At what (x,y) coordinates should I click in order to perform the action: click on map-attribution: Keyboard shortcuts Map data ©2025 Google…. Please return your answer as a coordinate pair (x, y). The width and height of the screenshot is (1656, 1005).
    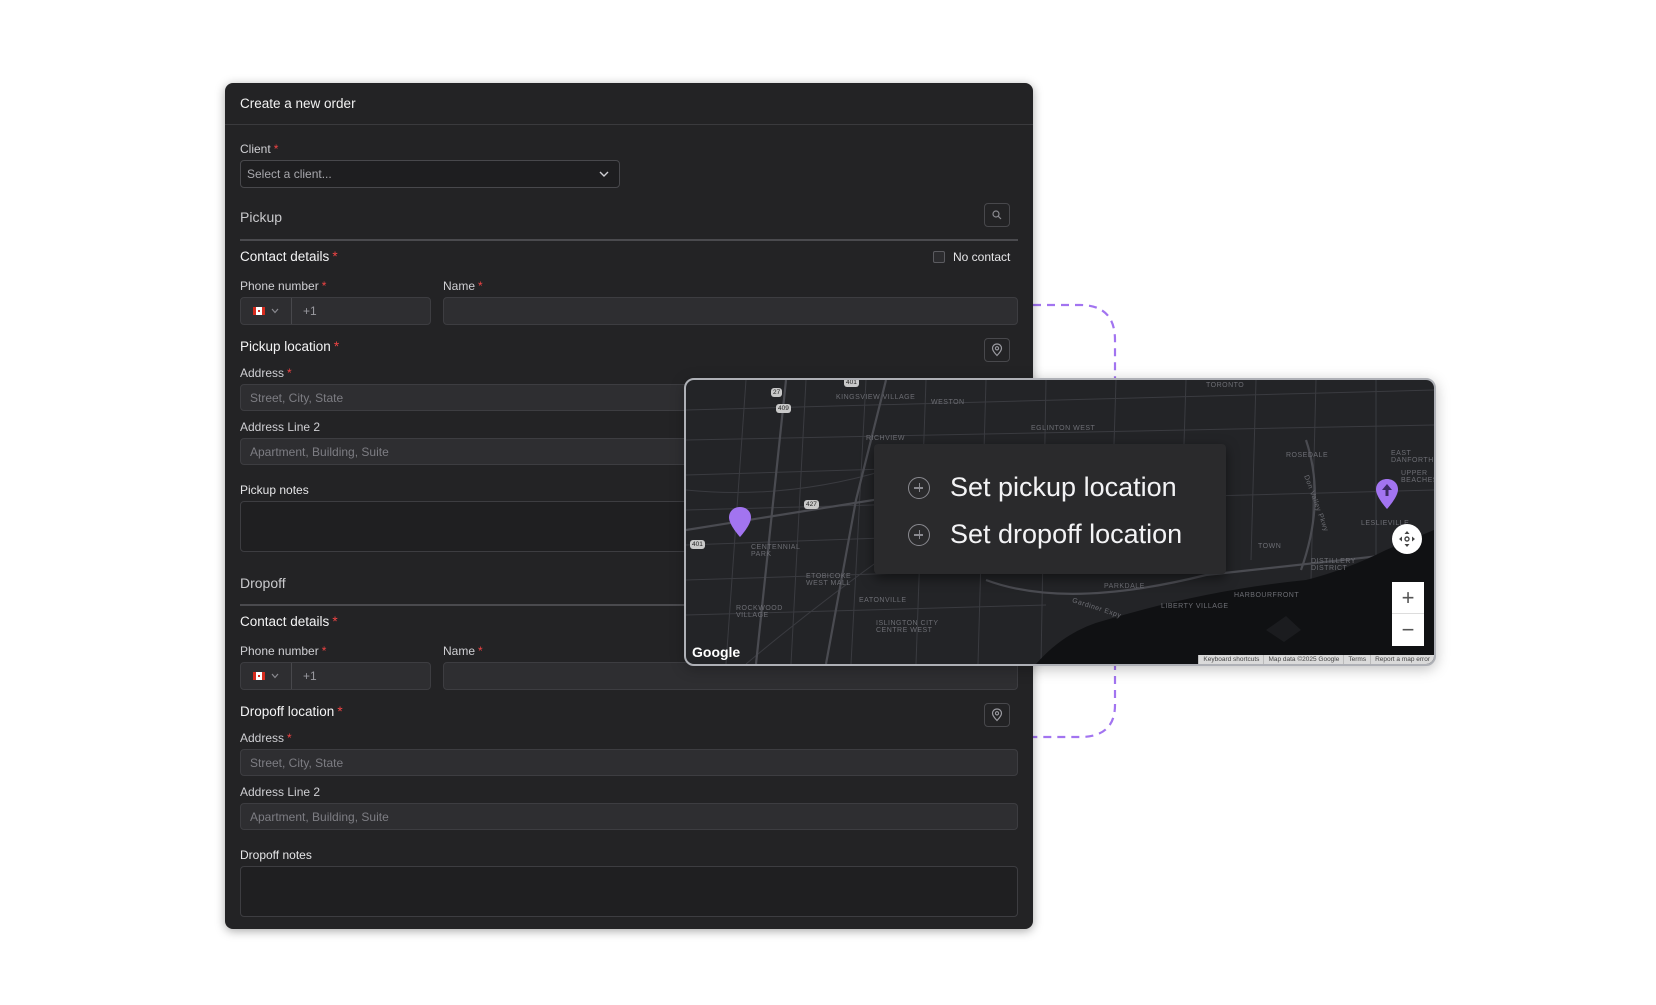
    Looking at the image, I should click on (1316, 659).